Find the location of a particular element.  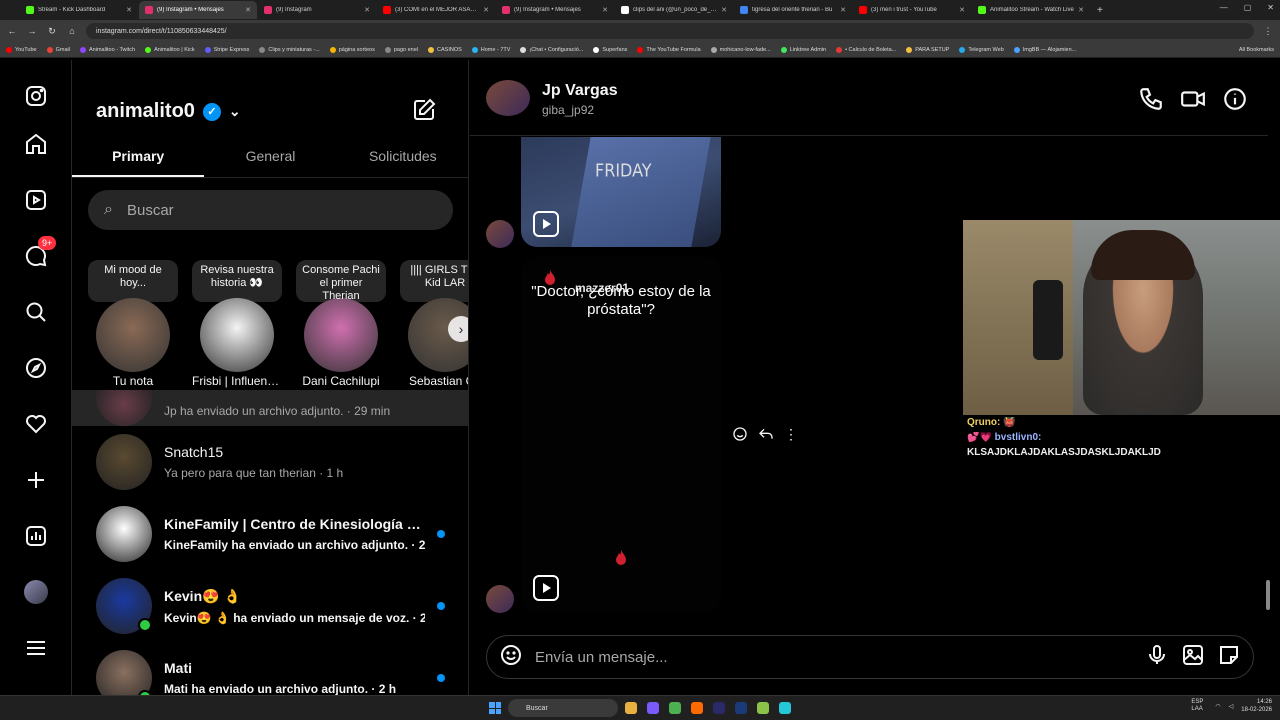

message-input is located at coordinates (834, 657).